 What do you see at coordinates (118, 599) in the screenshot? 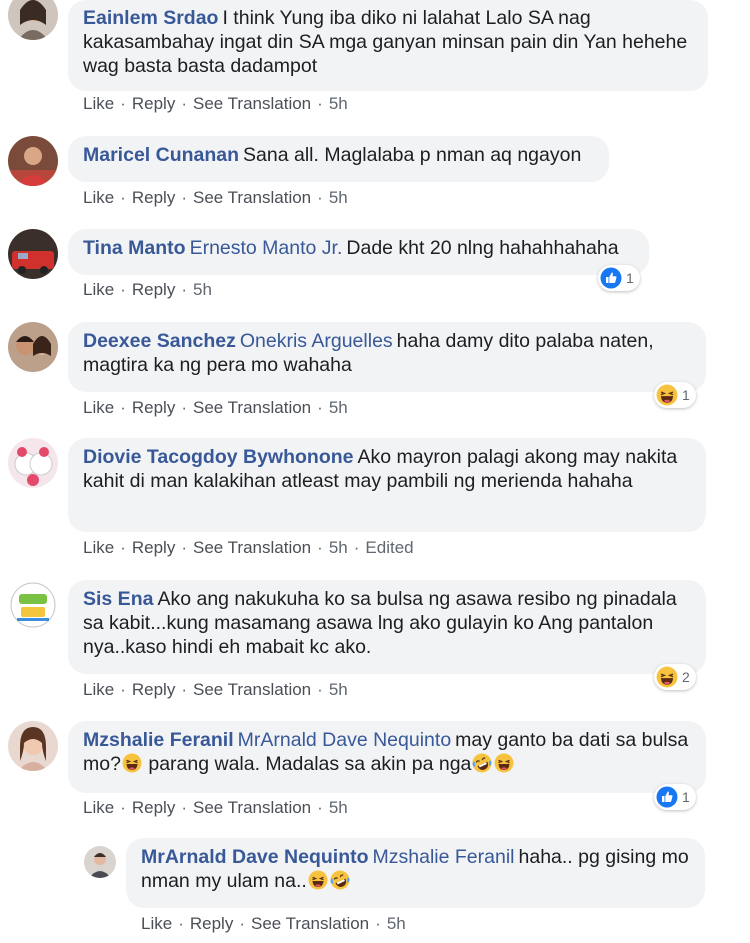
I see `comment-author: Sis Ena` at bounding box center [118, 599].